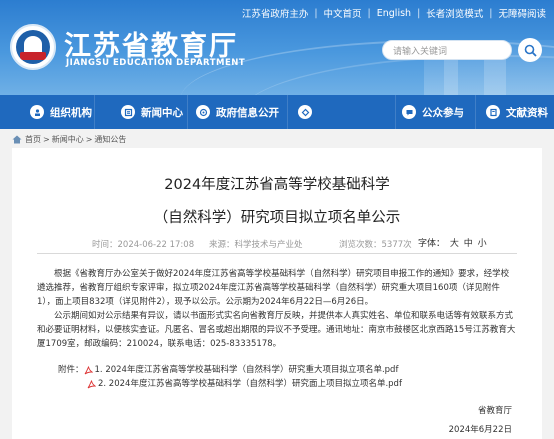 This screenshot has height=439, width=554. Describe the element at coordinates (68, 139) in the screenshot. I see `breadcrumb-news: 新闻中心` at that location.